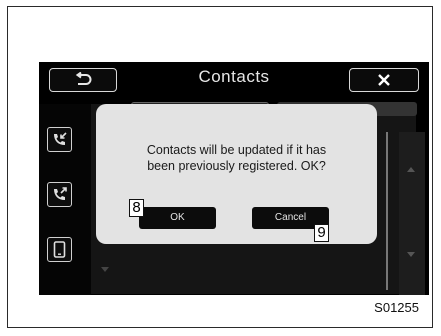 The height and width of the screenshot is (336, 441). I want to click on sidebar-item-phone-contacts, so click(59, 249).